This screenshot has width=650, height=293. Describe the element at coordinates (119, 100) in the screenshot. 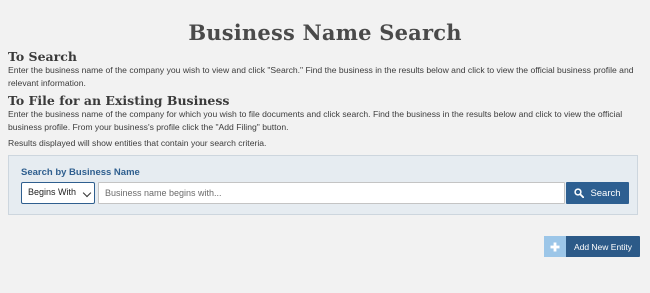

I see `to-file-heading: To File for an Existing Business` at that location.